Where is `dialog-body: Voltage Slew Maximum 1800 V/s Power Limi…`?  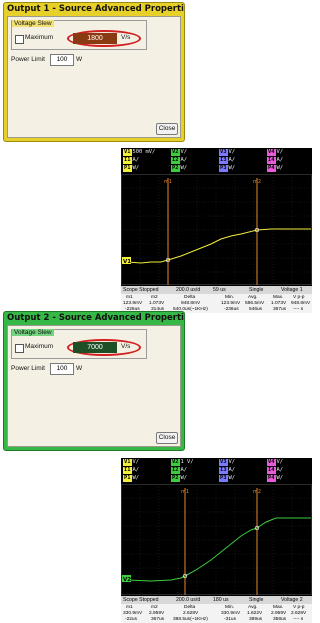 dialog-body: Voltage Slew Maximum 1800 V/s Power Limi… is located at coordinates (94, 77).